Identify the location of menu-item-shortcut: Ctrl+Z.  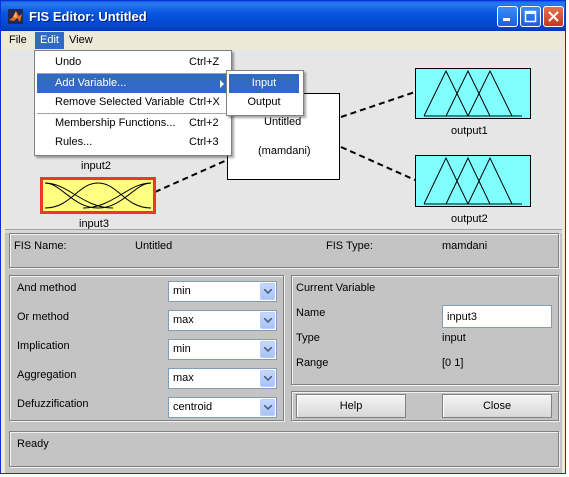
(204, 62).